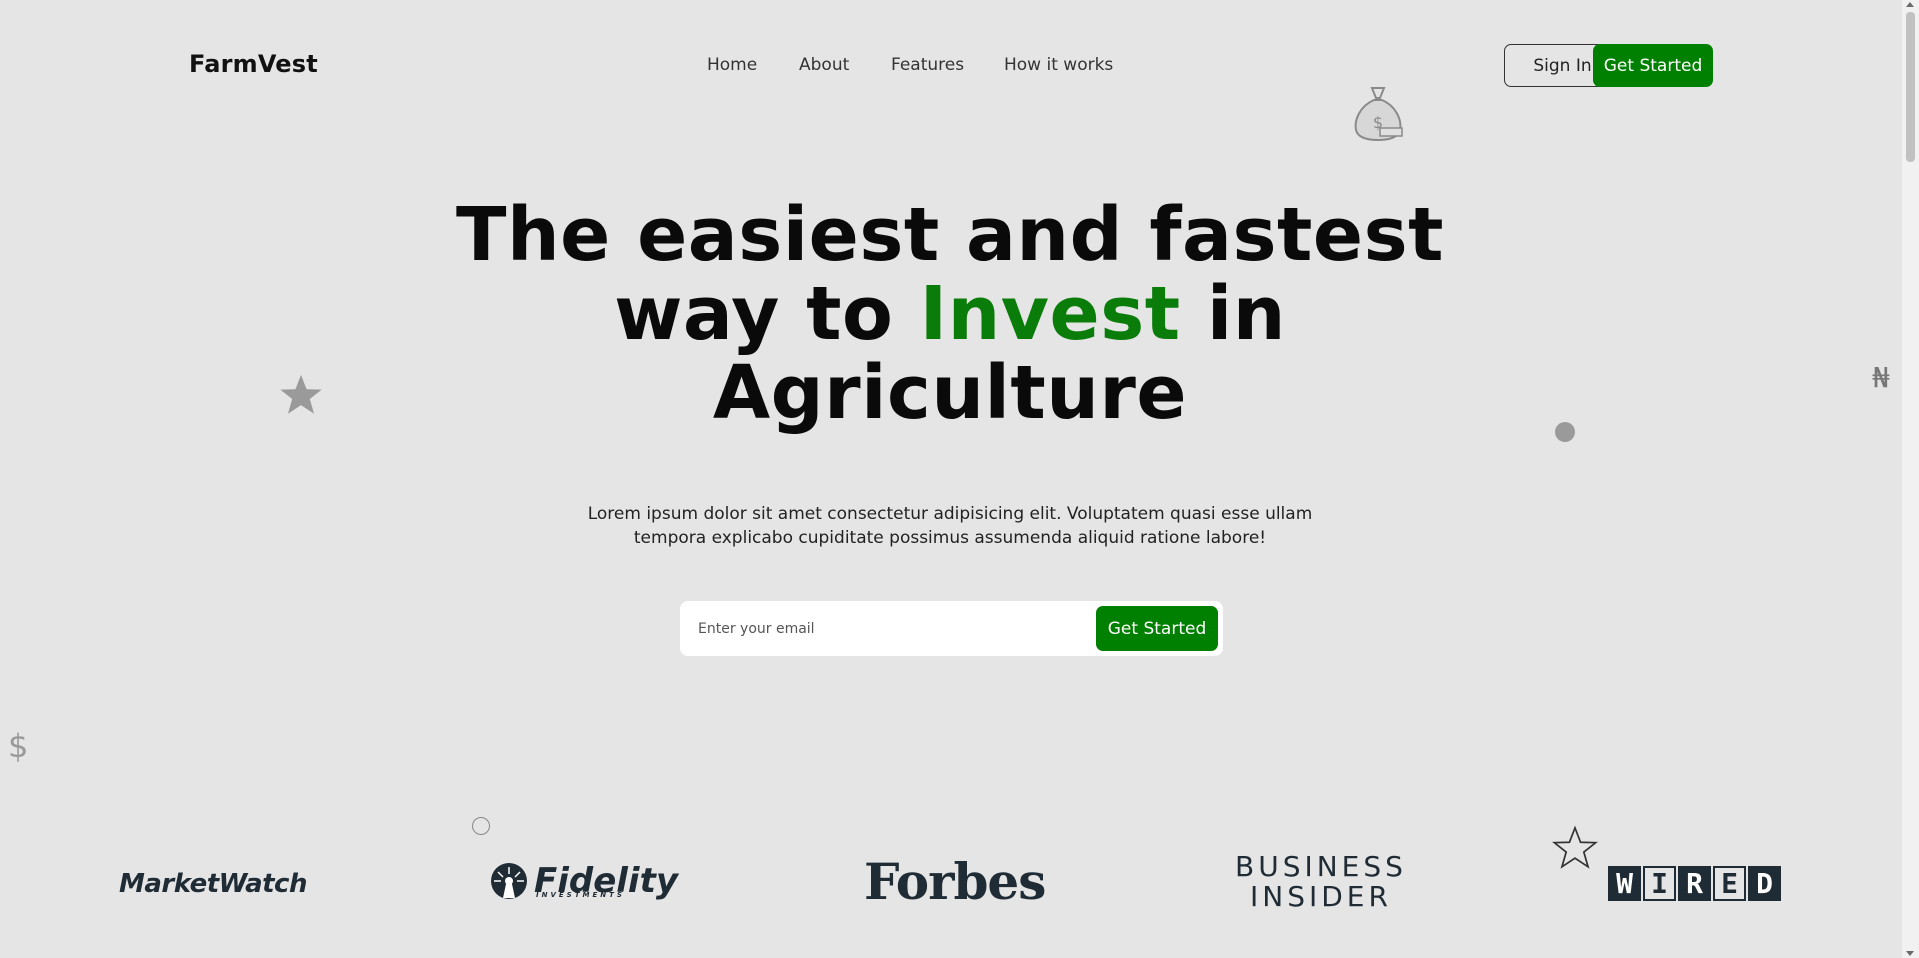  What do you see at coordinates (213, 884) in the screenshot?
I see `marketwatch-logo: MarketWatch` at bounding box center [213, 884].